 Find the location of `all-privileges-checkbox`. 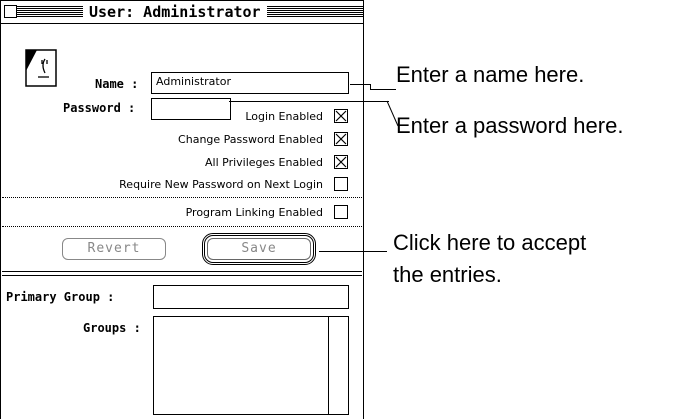

all-privileges-checkbox is located at coordinates (341, 162).